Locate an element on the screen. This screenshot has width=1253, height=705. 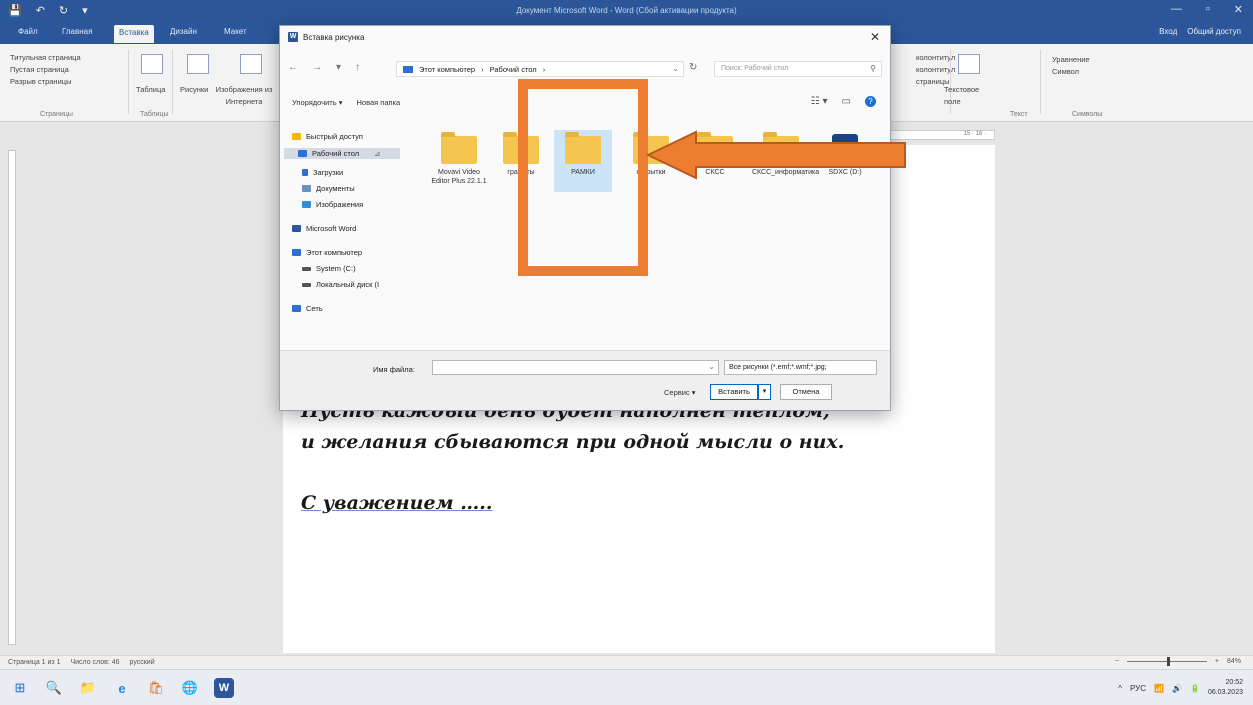
search-icon: ⚲ is located at coordinates (873, 68).